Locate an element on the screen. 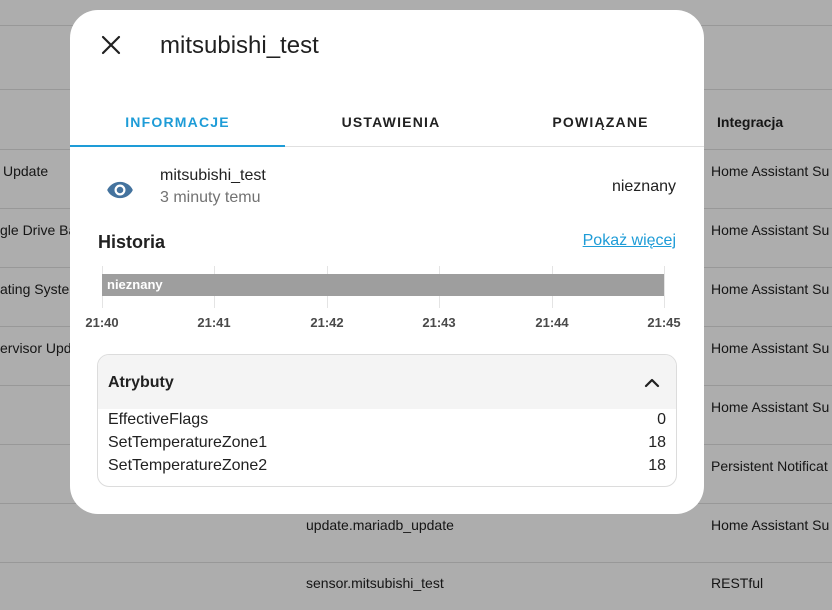  timeline-tick-label: 21:42 is located at coordinates (327, 322).